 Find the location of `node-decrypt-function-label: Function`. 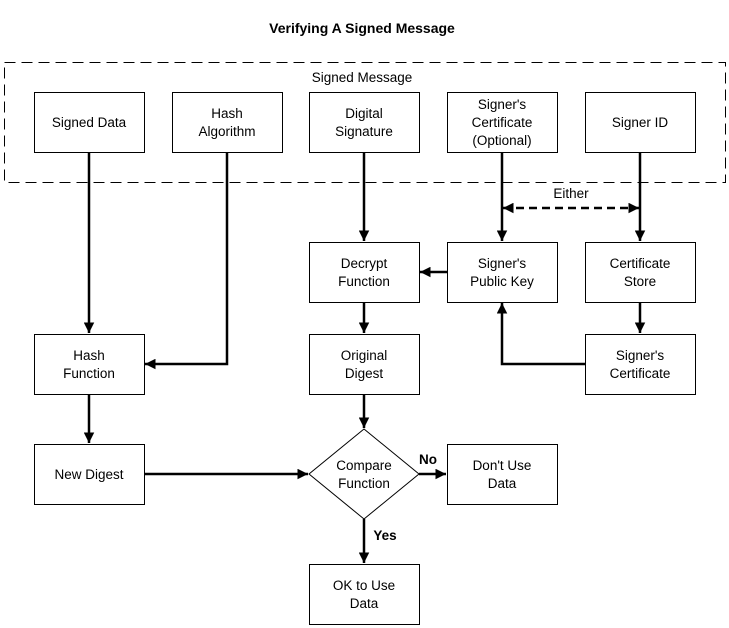

node-decrypt-function-label: Function is located at coordinates (364, 281).